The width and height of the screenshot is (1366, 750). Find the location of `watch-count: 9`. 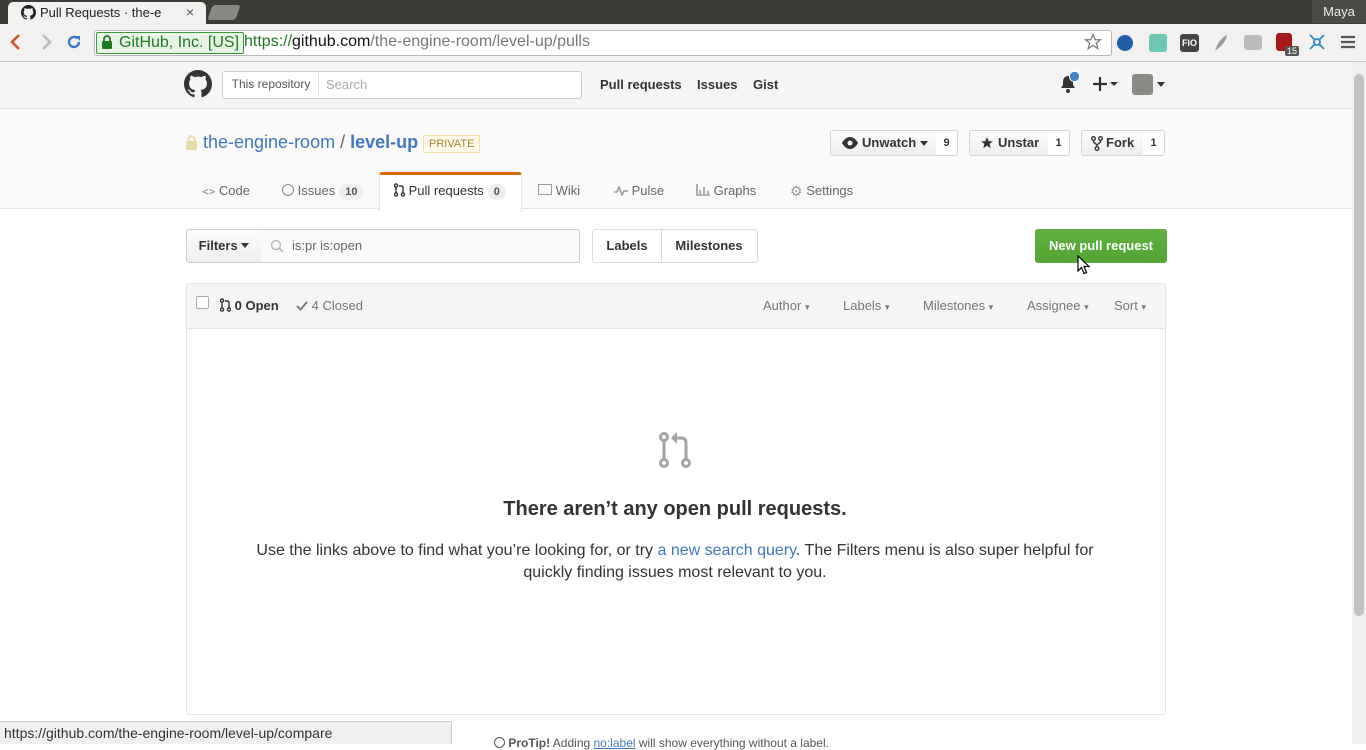

watch-count: 9 is located at coordinates (947, 143).